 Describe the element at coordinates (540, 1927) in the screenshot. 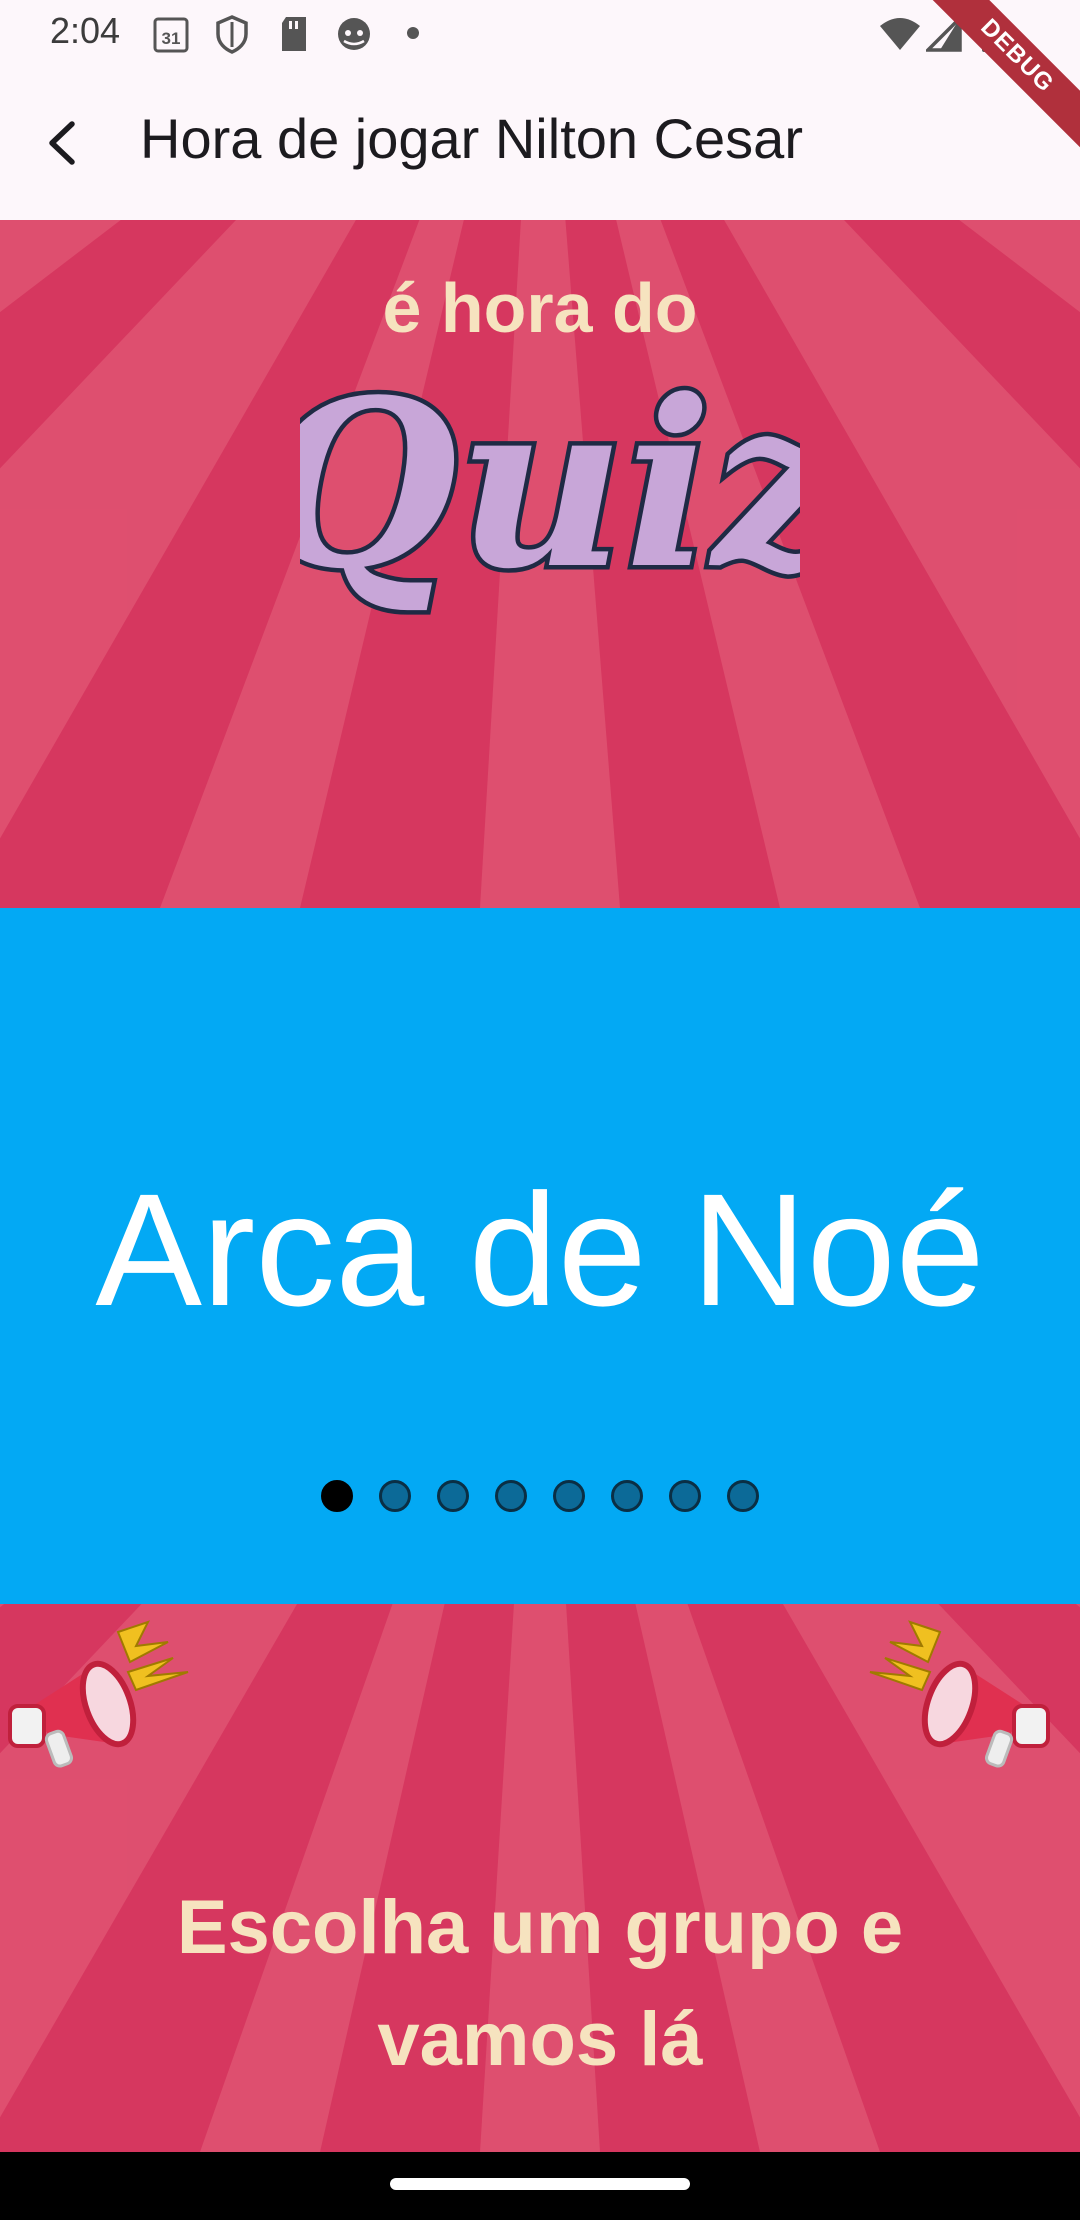

I see `cta-line-1: Escolha um grupo e` at that location.